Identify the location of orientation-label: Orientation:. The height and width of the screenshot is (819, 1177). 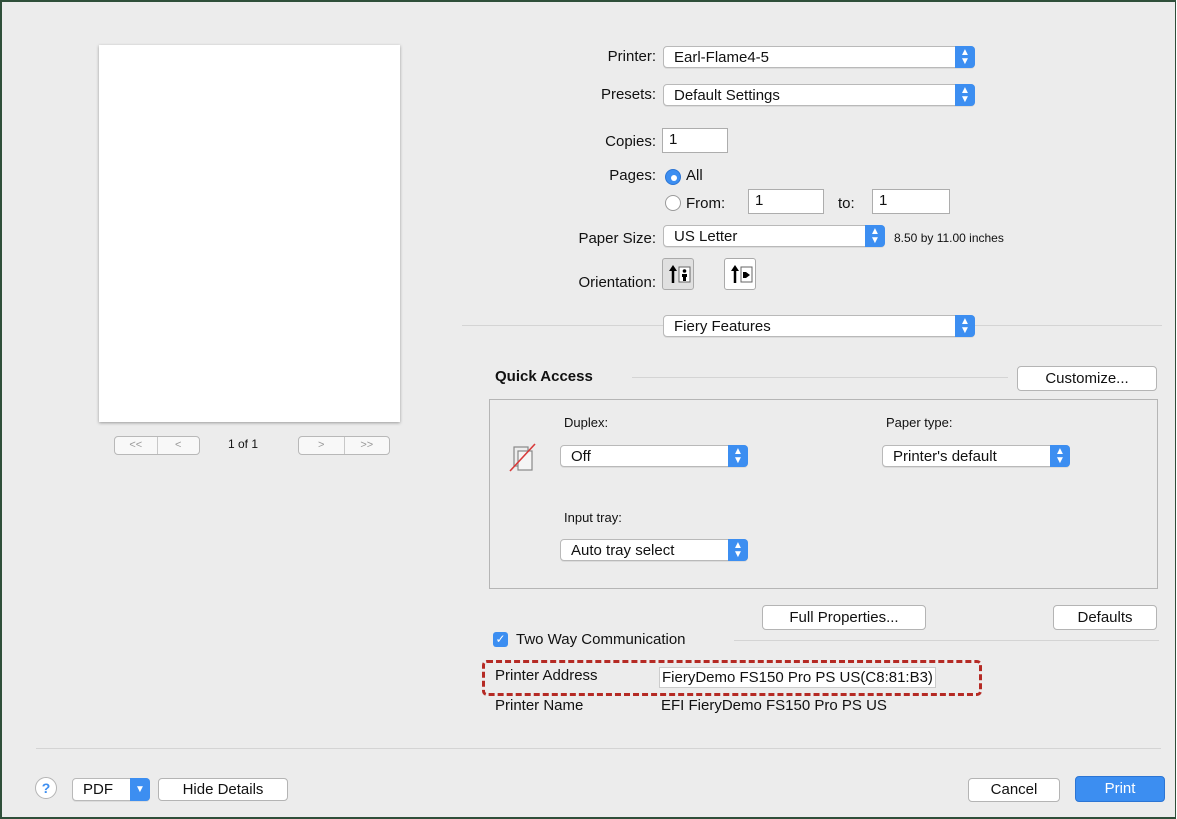
(617, 282).